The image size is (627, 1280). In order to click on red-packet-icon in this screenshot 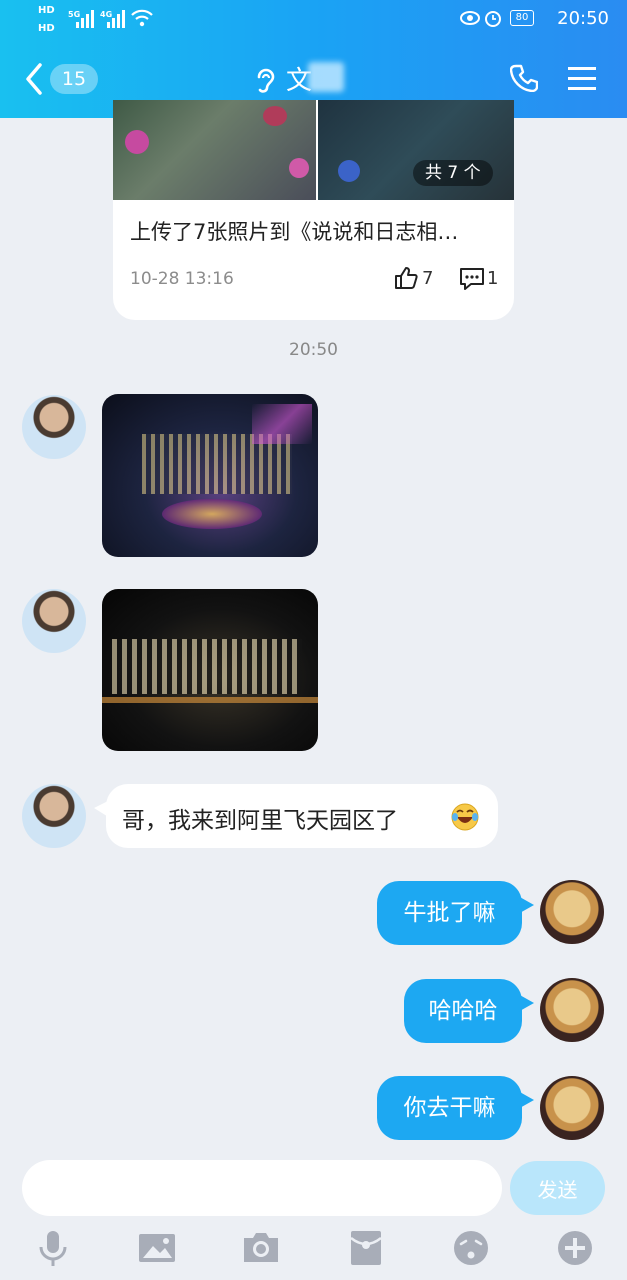, I will do `click(366, 1248)`.